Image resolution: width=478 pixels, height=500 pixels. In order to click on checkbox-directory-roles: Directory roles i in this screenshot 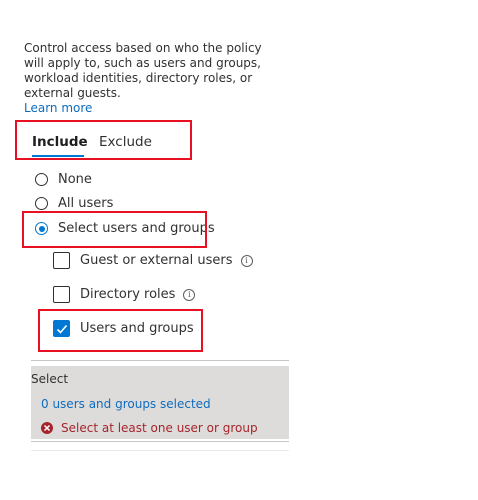, I will do `click(124, 294)`.